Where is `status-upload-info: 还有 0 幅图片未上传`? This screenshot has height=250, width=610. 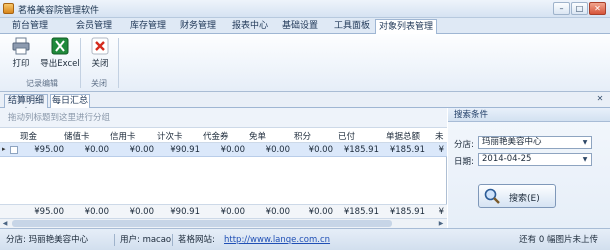
status-upload-info: 还有 0 幅图片未上传 is located at coordinates (558, 240).